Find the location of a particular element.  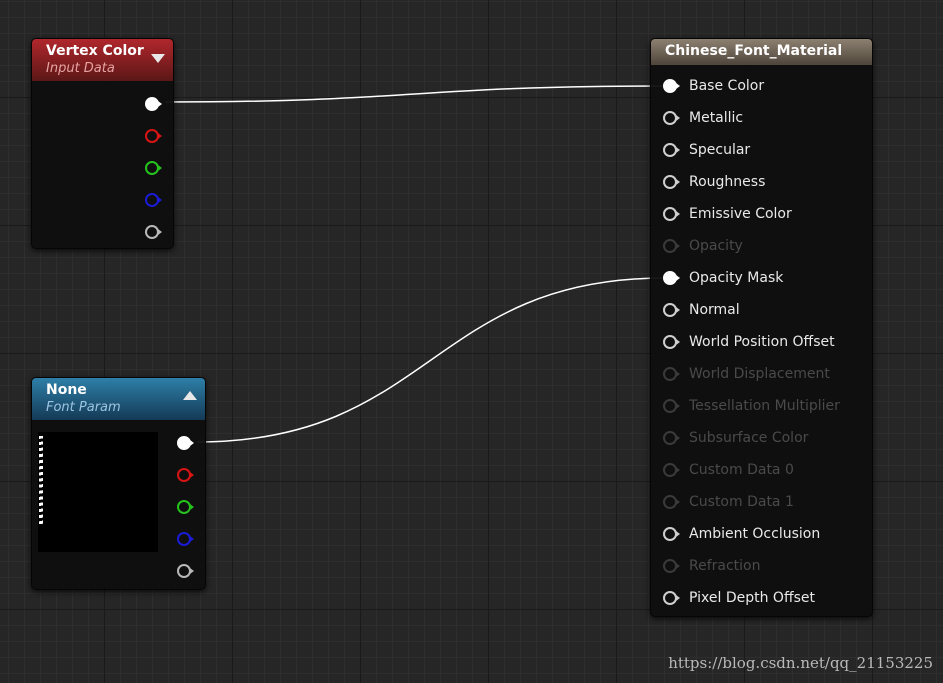

input-pin-tessellation-multiplier is located at coordinates (671, 406).